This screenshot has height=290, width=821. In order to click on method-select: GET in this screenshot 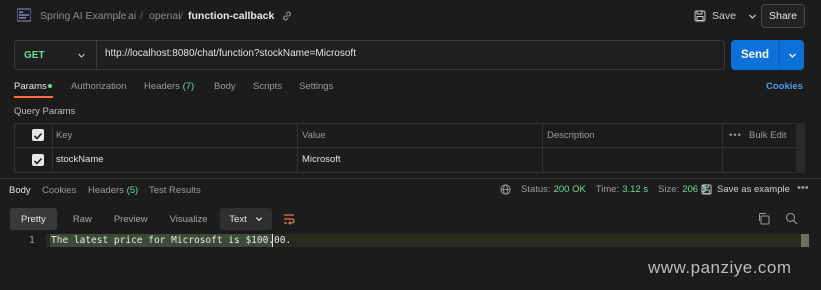, I will do `click(56, 55)`.